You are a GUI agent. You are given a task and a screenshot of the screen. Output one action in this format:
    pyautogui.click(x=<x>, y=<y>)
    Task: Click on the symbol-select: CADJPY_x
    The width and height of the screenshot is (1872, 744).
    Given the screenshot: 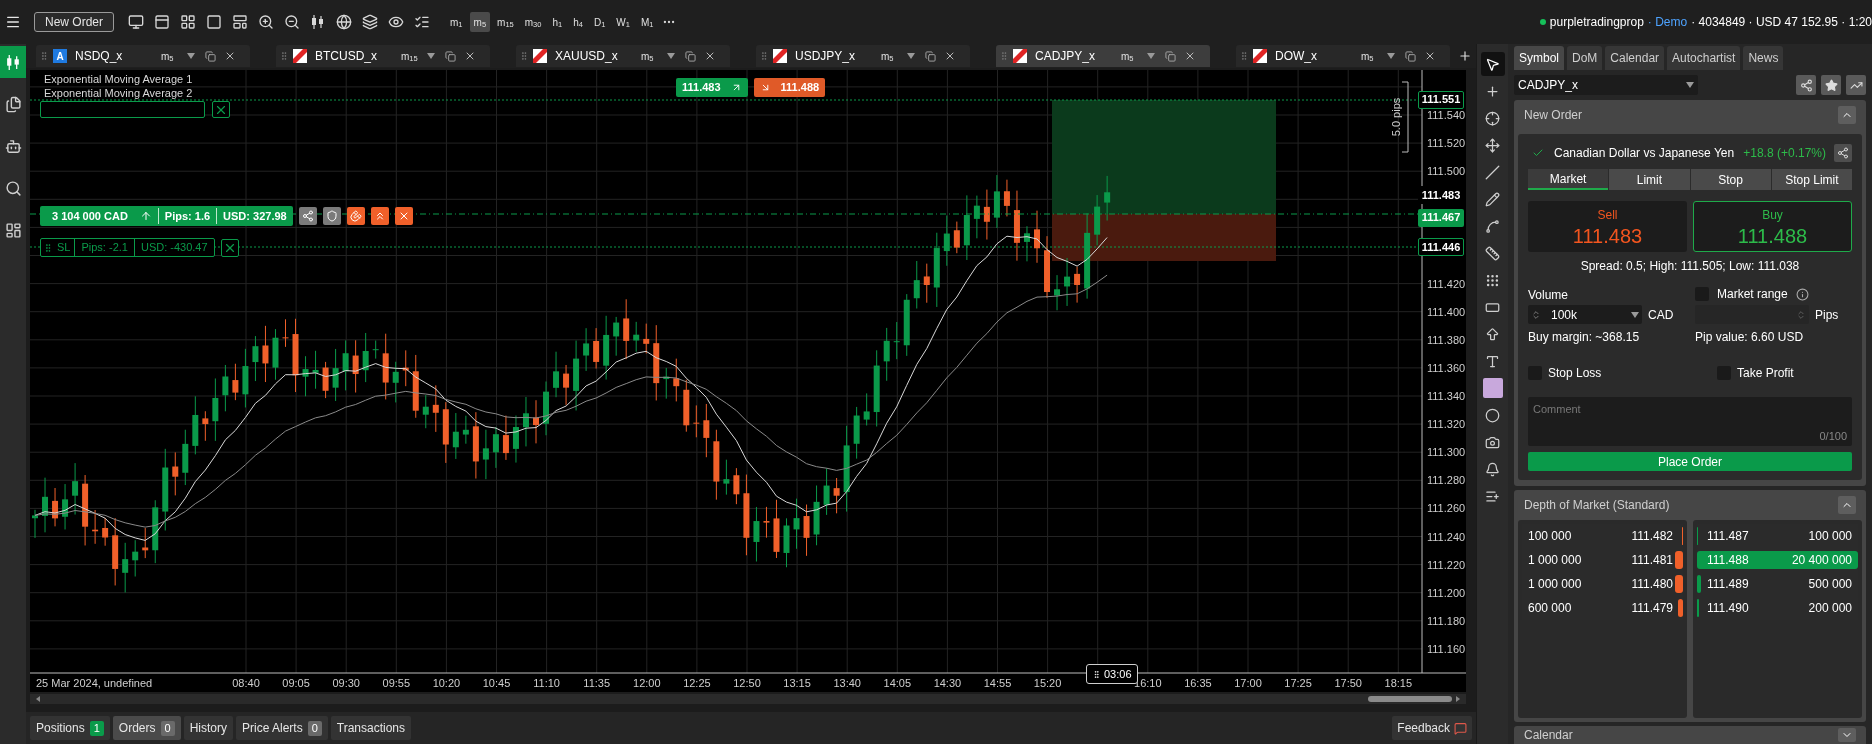 What is the action you would take?
    pyautogui.click(x=1606, y=85)
    